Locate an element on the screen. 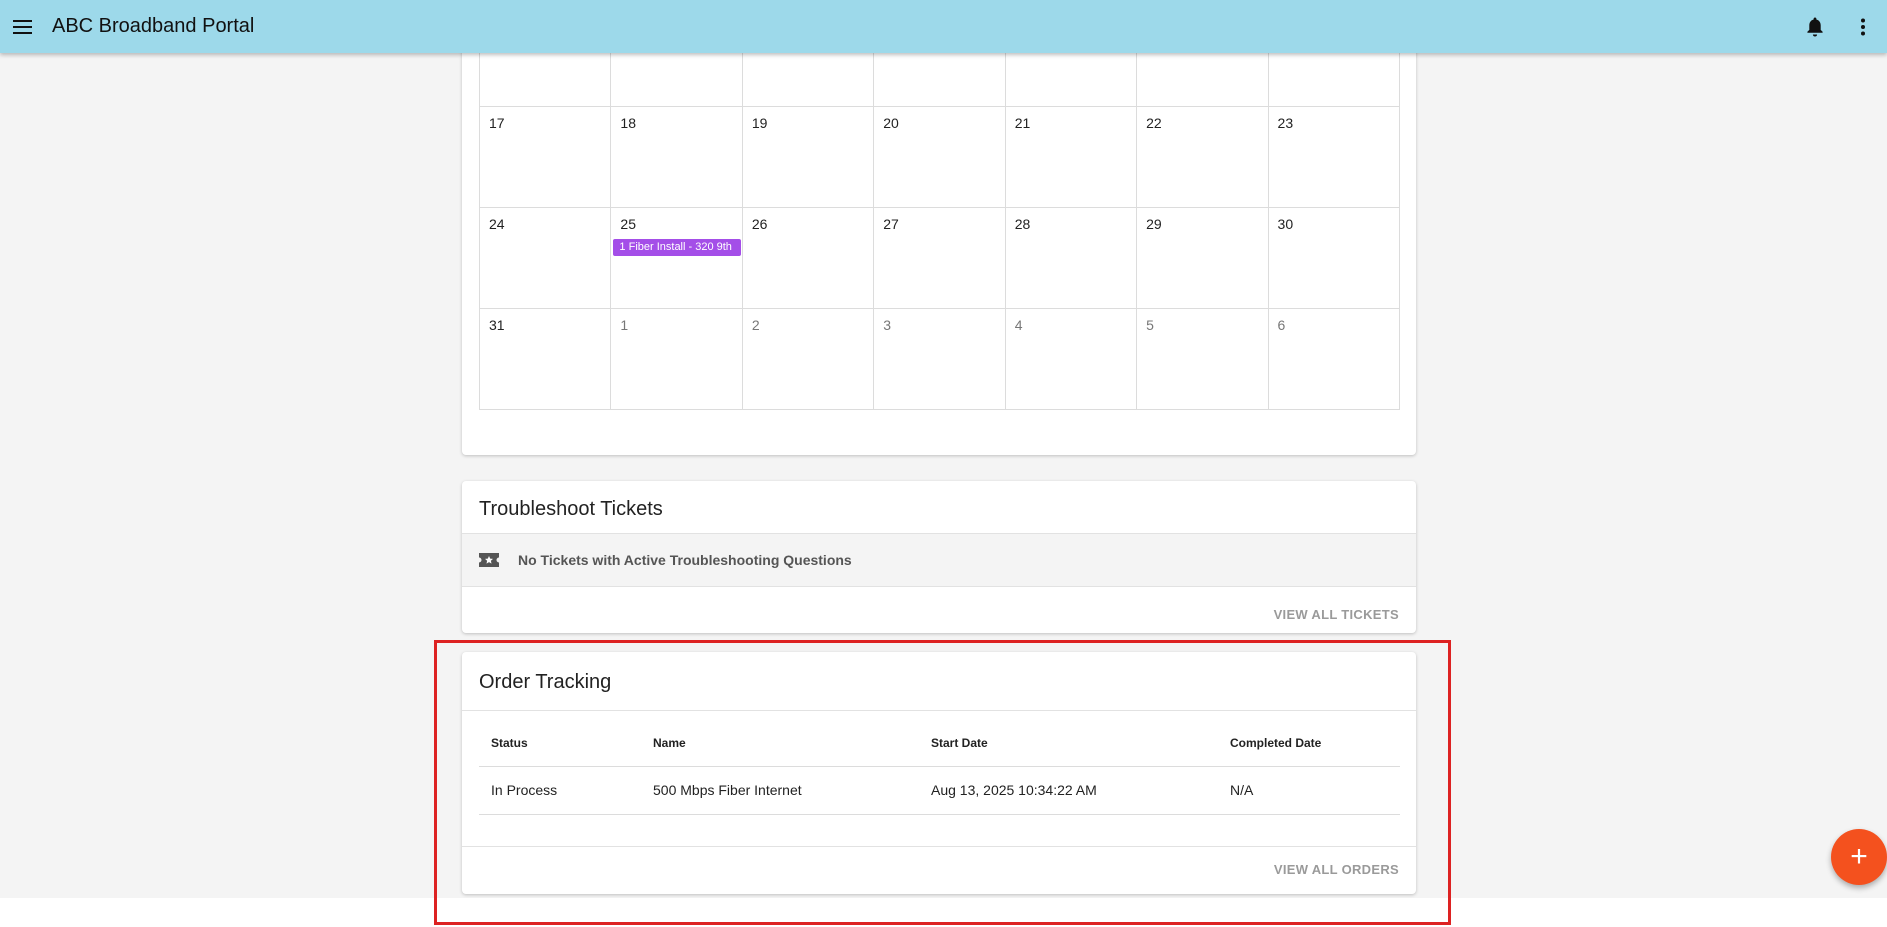 This screenshot has height=927, width=1887. order-status: In Process is located at coordinates (560, 790).